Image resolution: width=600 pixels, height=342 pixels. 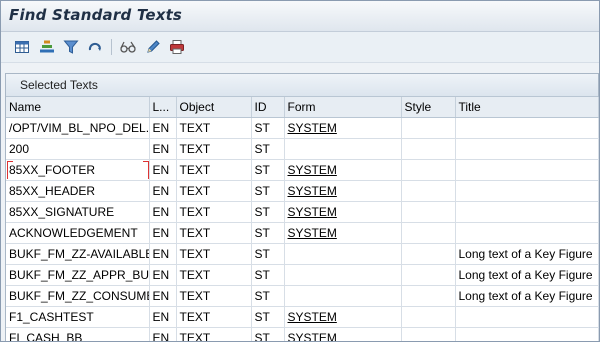 I want to click on edit-button, so click(x=153, y=47).